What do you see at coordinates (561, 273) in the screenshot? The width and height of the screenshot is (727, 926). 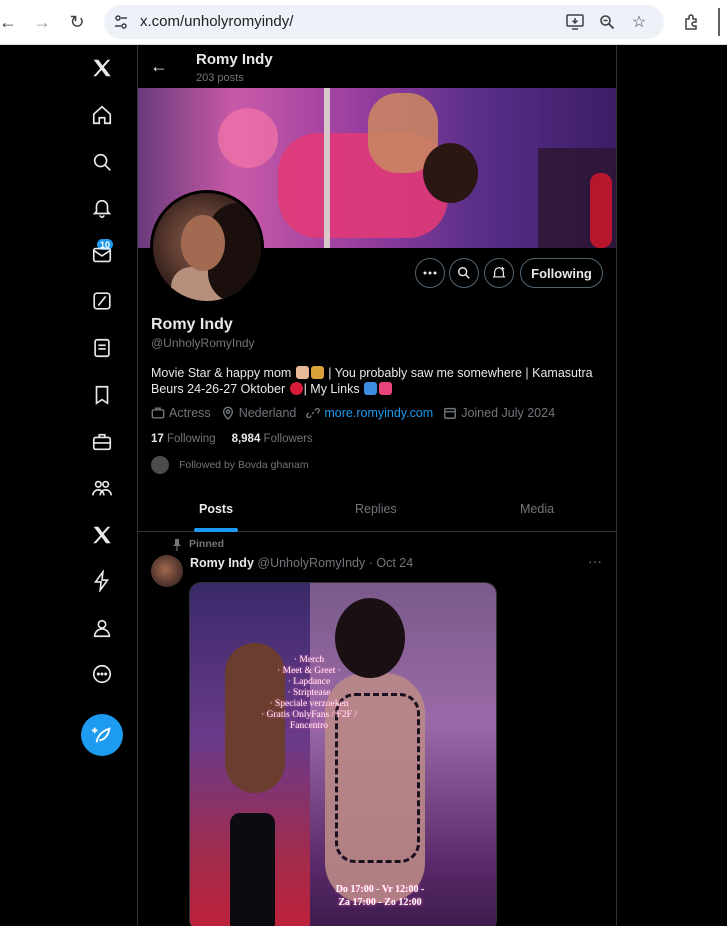 I see `following-button: Following` at bounding box center [561, 273].